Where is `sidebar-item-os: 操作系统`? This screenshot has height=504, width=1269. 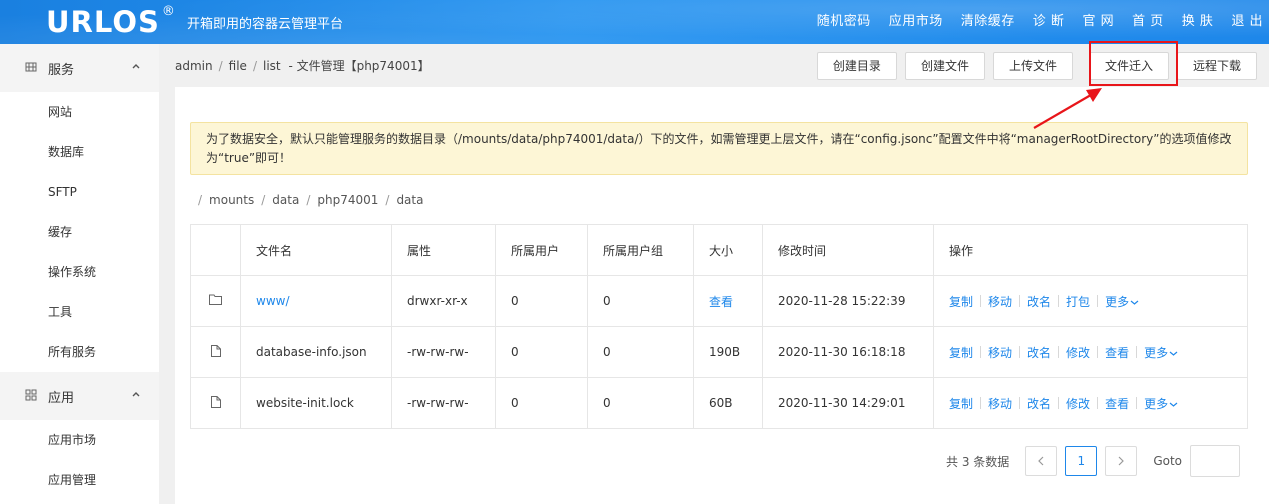
sidebar-item-os: 操作系统 is located at coordinates (79, 272).